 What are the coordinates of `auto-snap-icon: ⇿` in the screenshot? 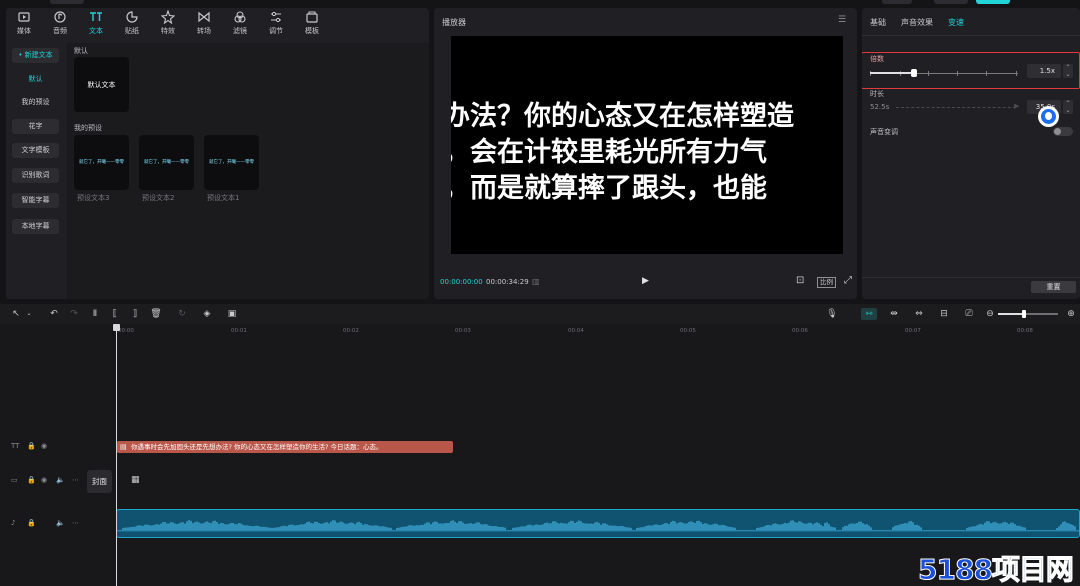 It's located at (869, 314).